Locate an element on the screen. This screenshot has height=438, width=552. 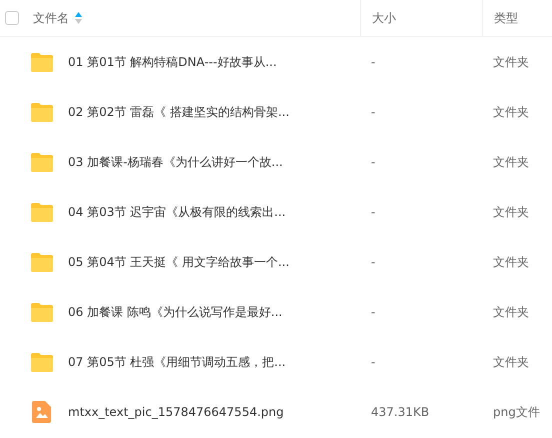
select-all-checkbox is located at coordinates (12, 18).